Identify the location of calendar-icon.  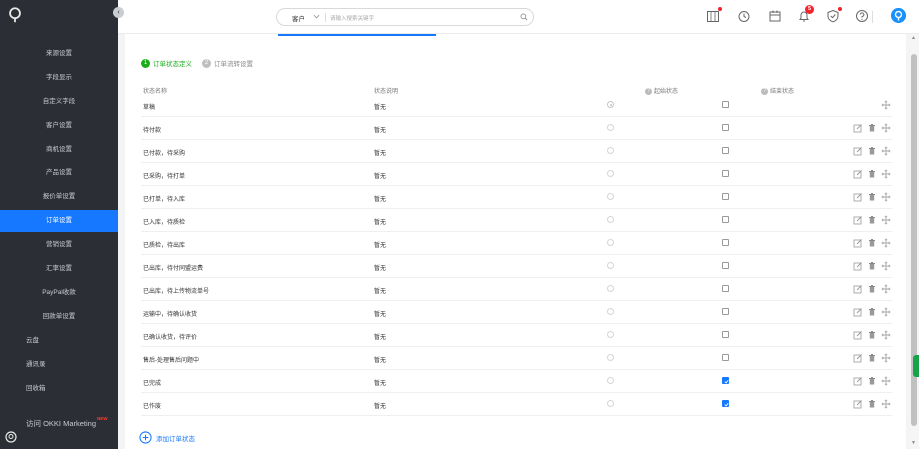
(775, 16).